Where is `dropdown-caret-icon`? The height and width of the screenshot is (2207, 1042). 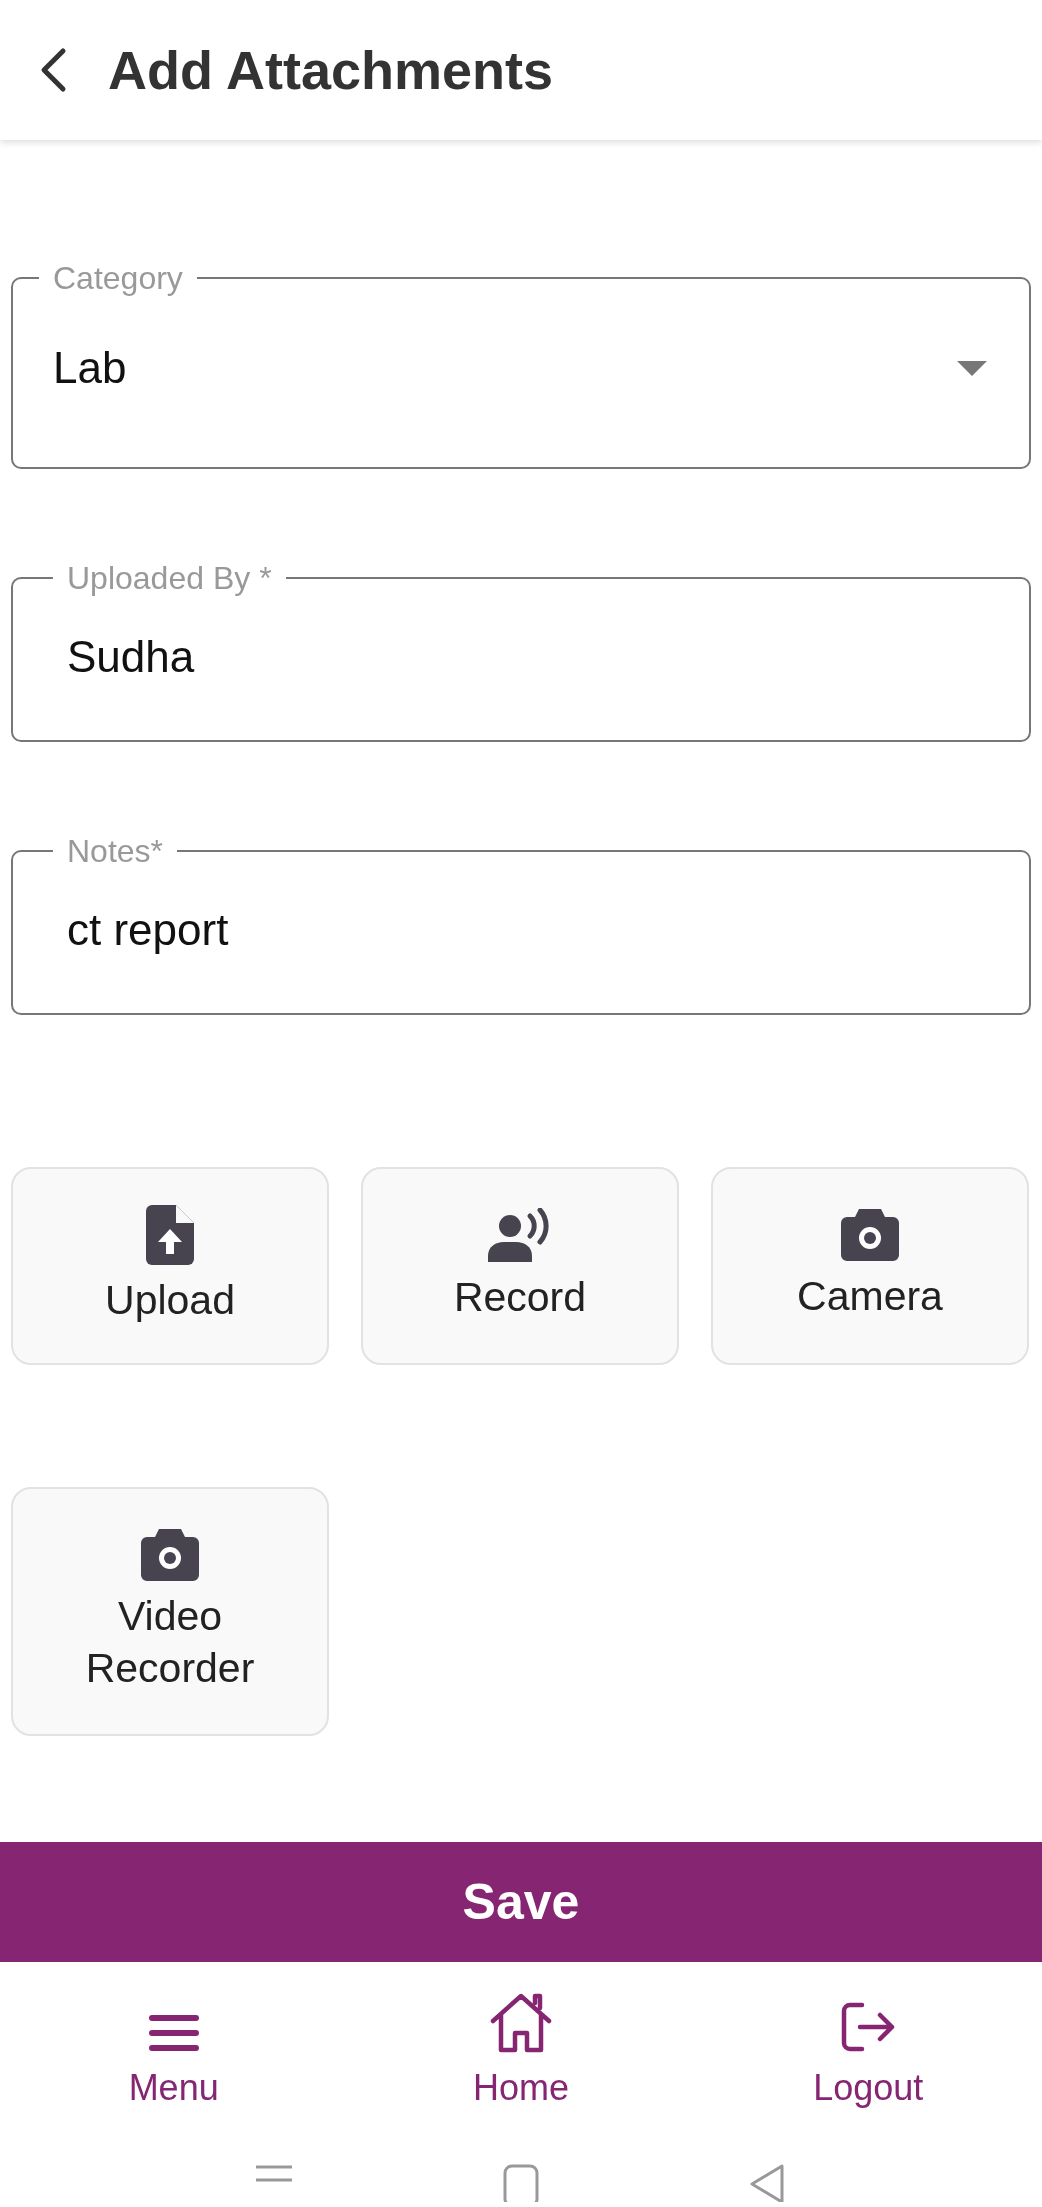
dropdown-caret-icon is located at coordinates (972, 368).